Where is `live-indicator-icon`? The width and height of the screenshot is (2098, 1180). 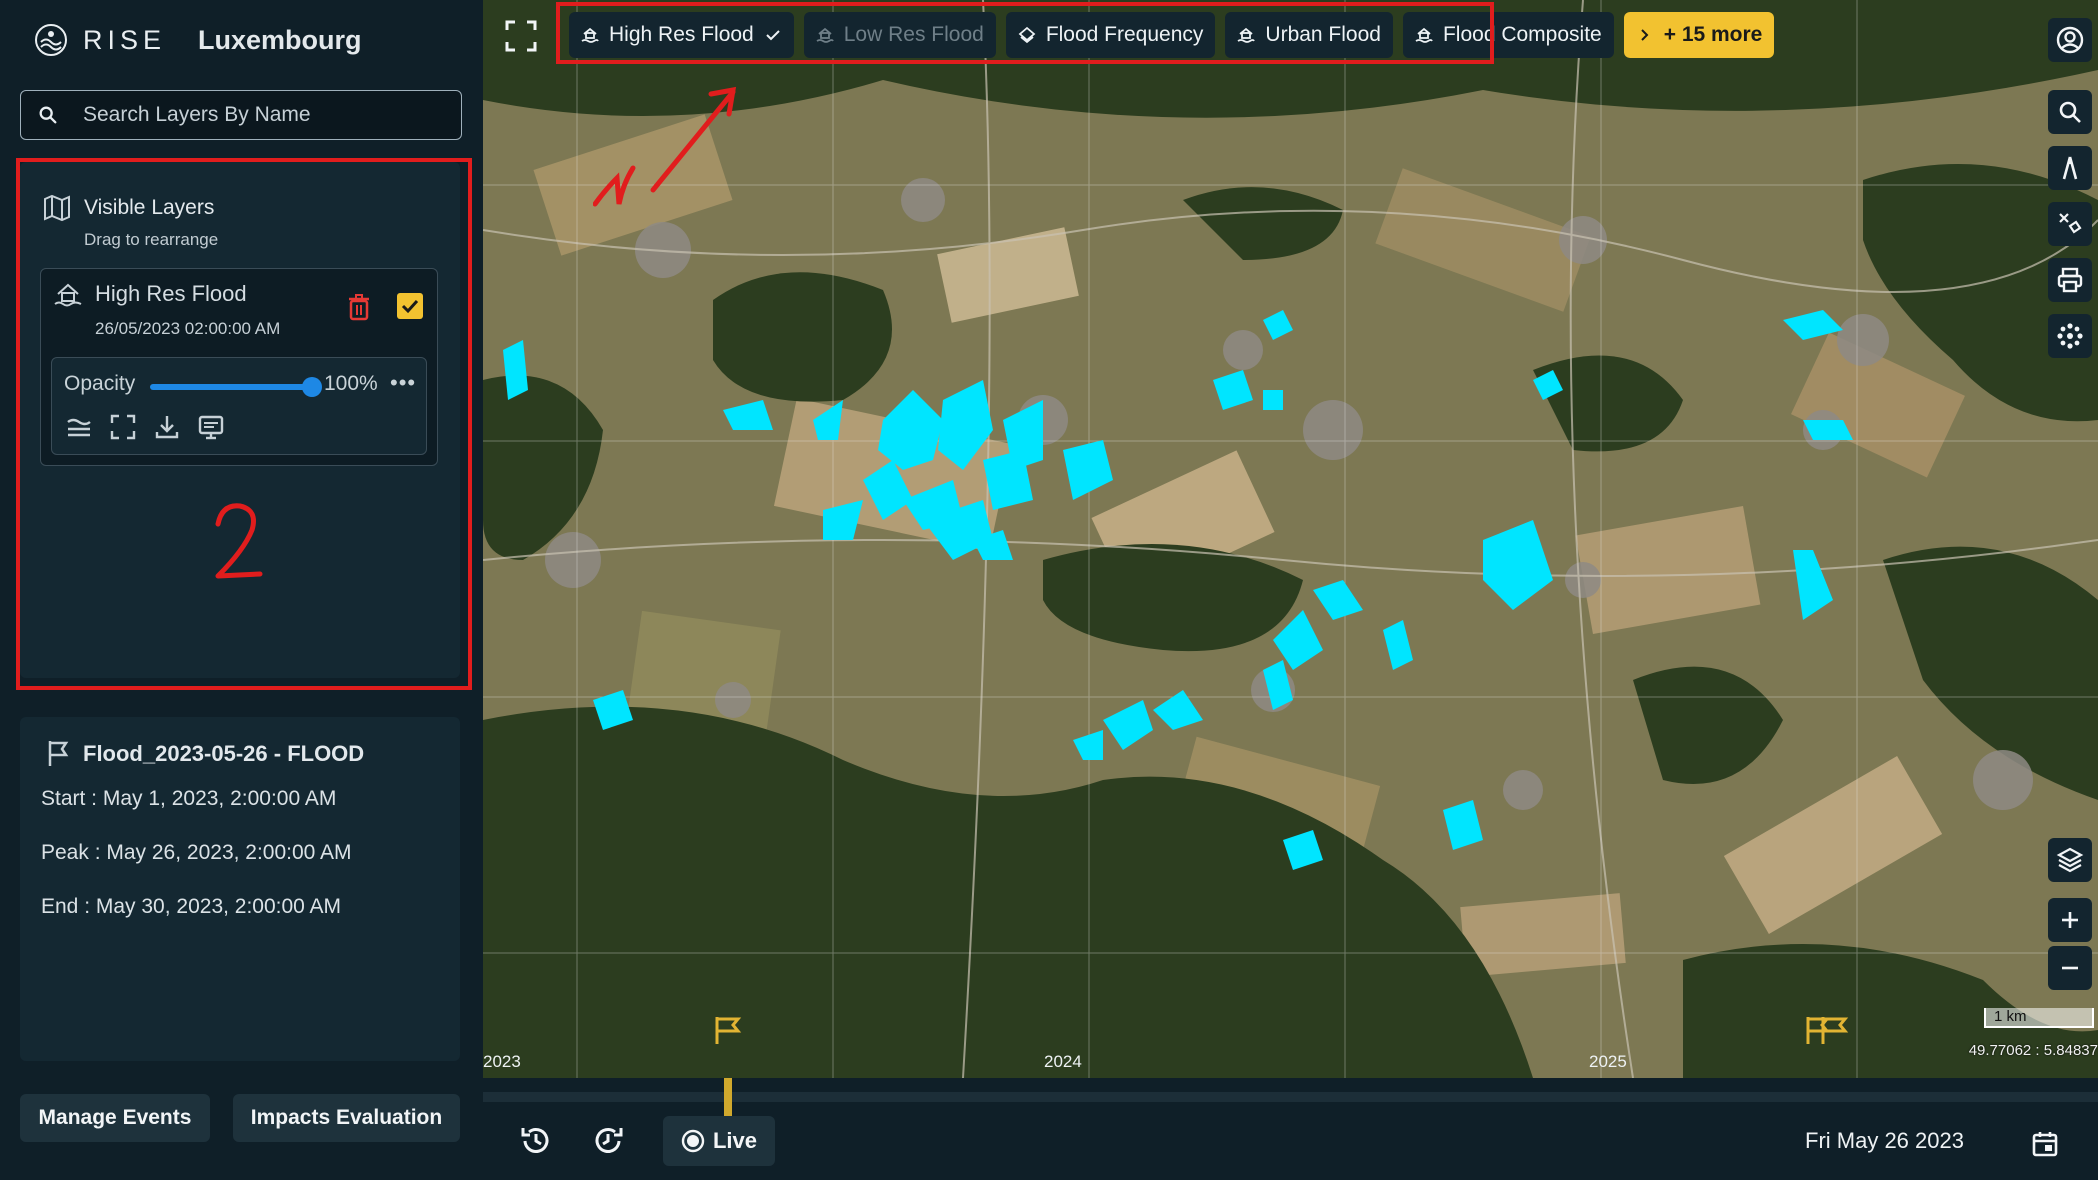
live-indicator-icon is located at coordinates (693, 1141).